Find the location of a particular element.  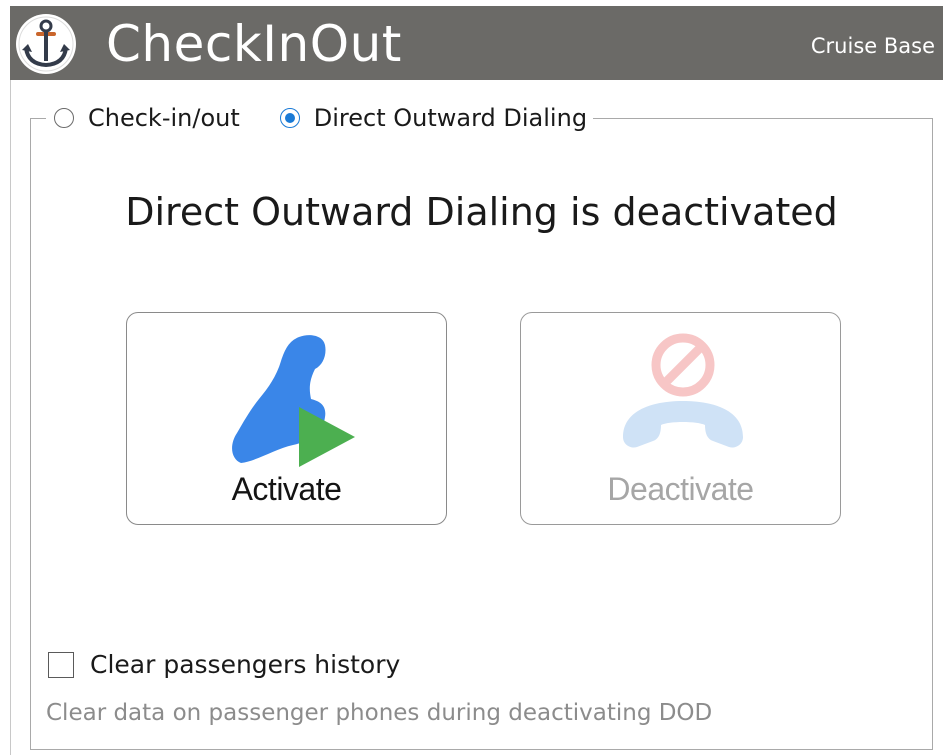

window-edge is located at coordinates (10, 417).